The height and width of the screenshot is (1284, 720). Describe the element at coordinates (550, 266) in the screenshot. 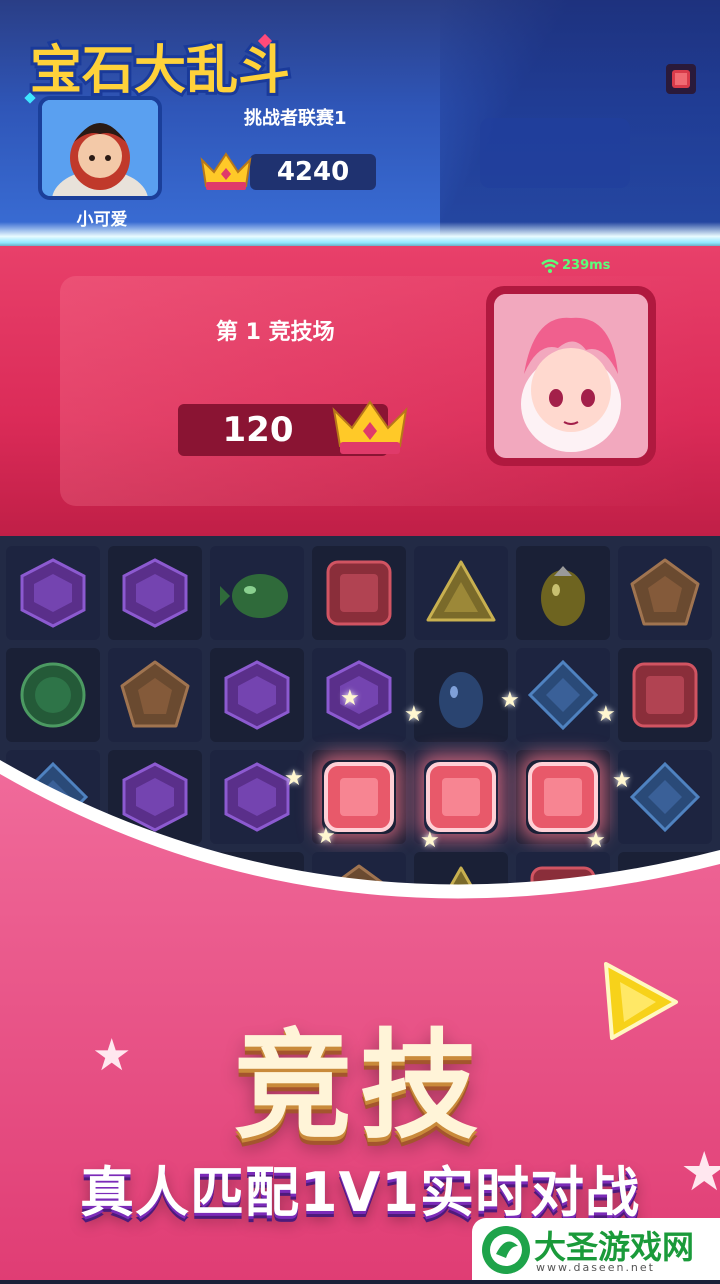

I see `wifi-icon` at that location.